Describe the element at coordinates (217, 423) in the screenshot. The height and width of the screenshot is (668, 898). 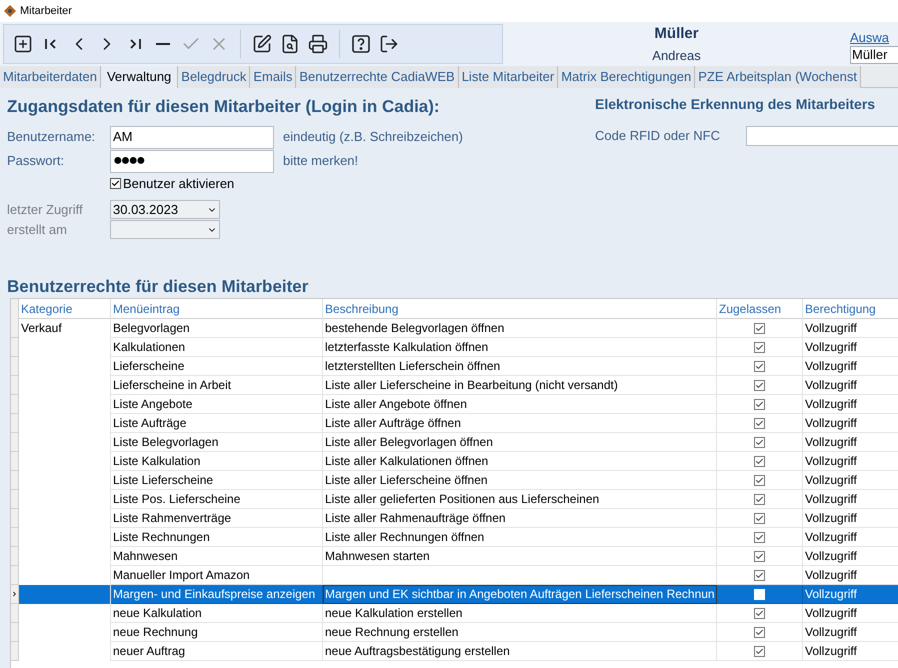
I see `table-cell: Liste Aufträge` at that location.